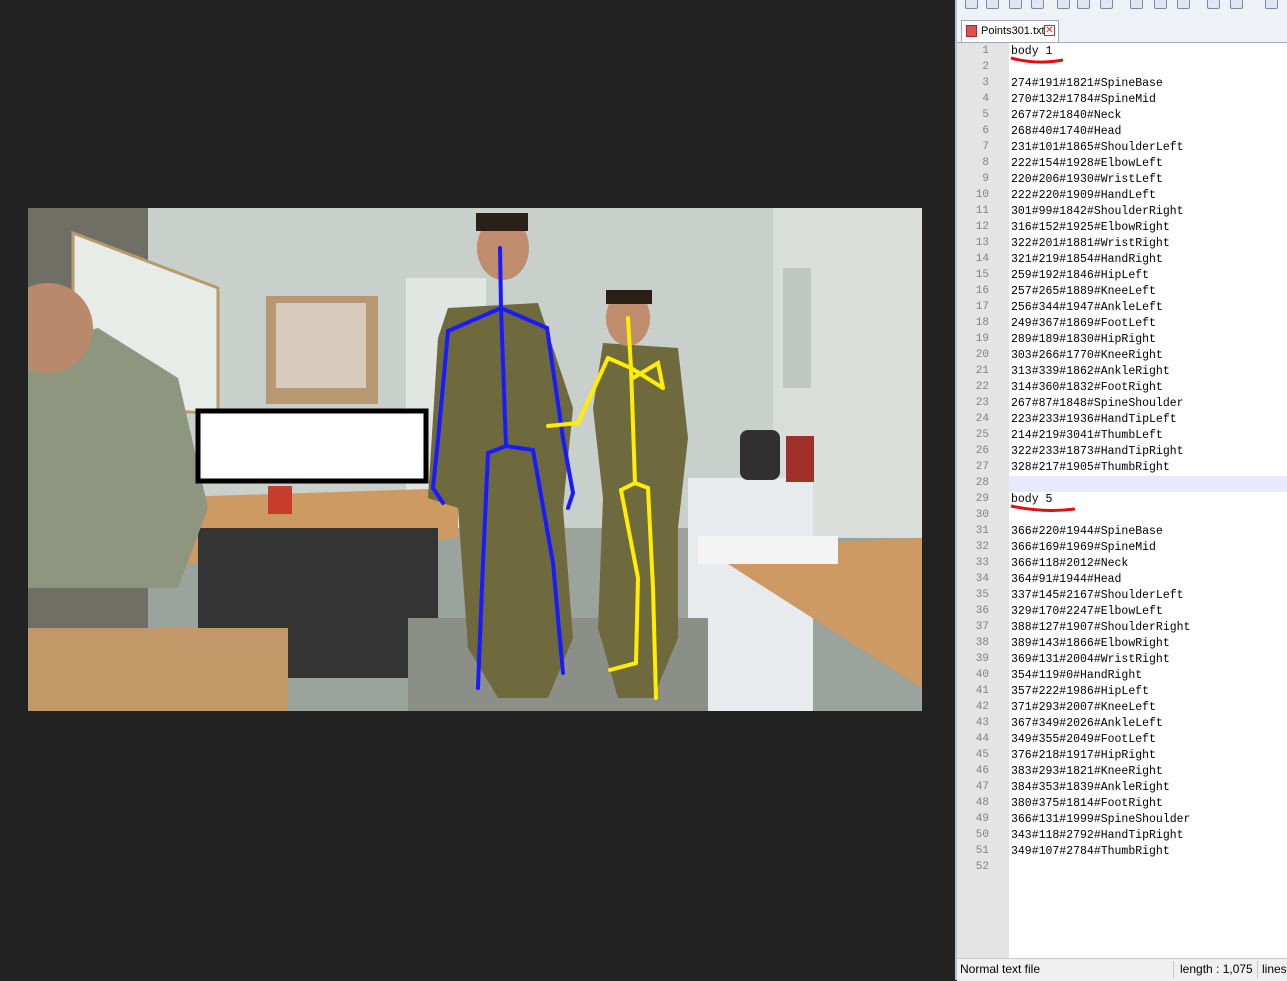 The height and width of the screenshot is (981, 1287). I want to click on line-number: 25, so click(982, 435).